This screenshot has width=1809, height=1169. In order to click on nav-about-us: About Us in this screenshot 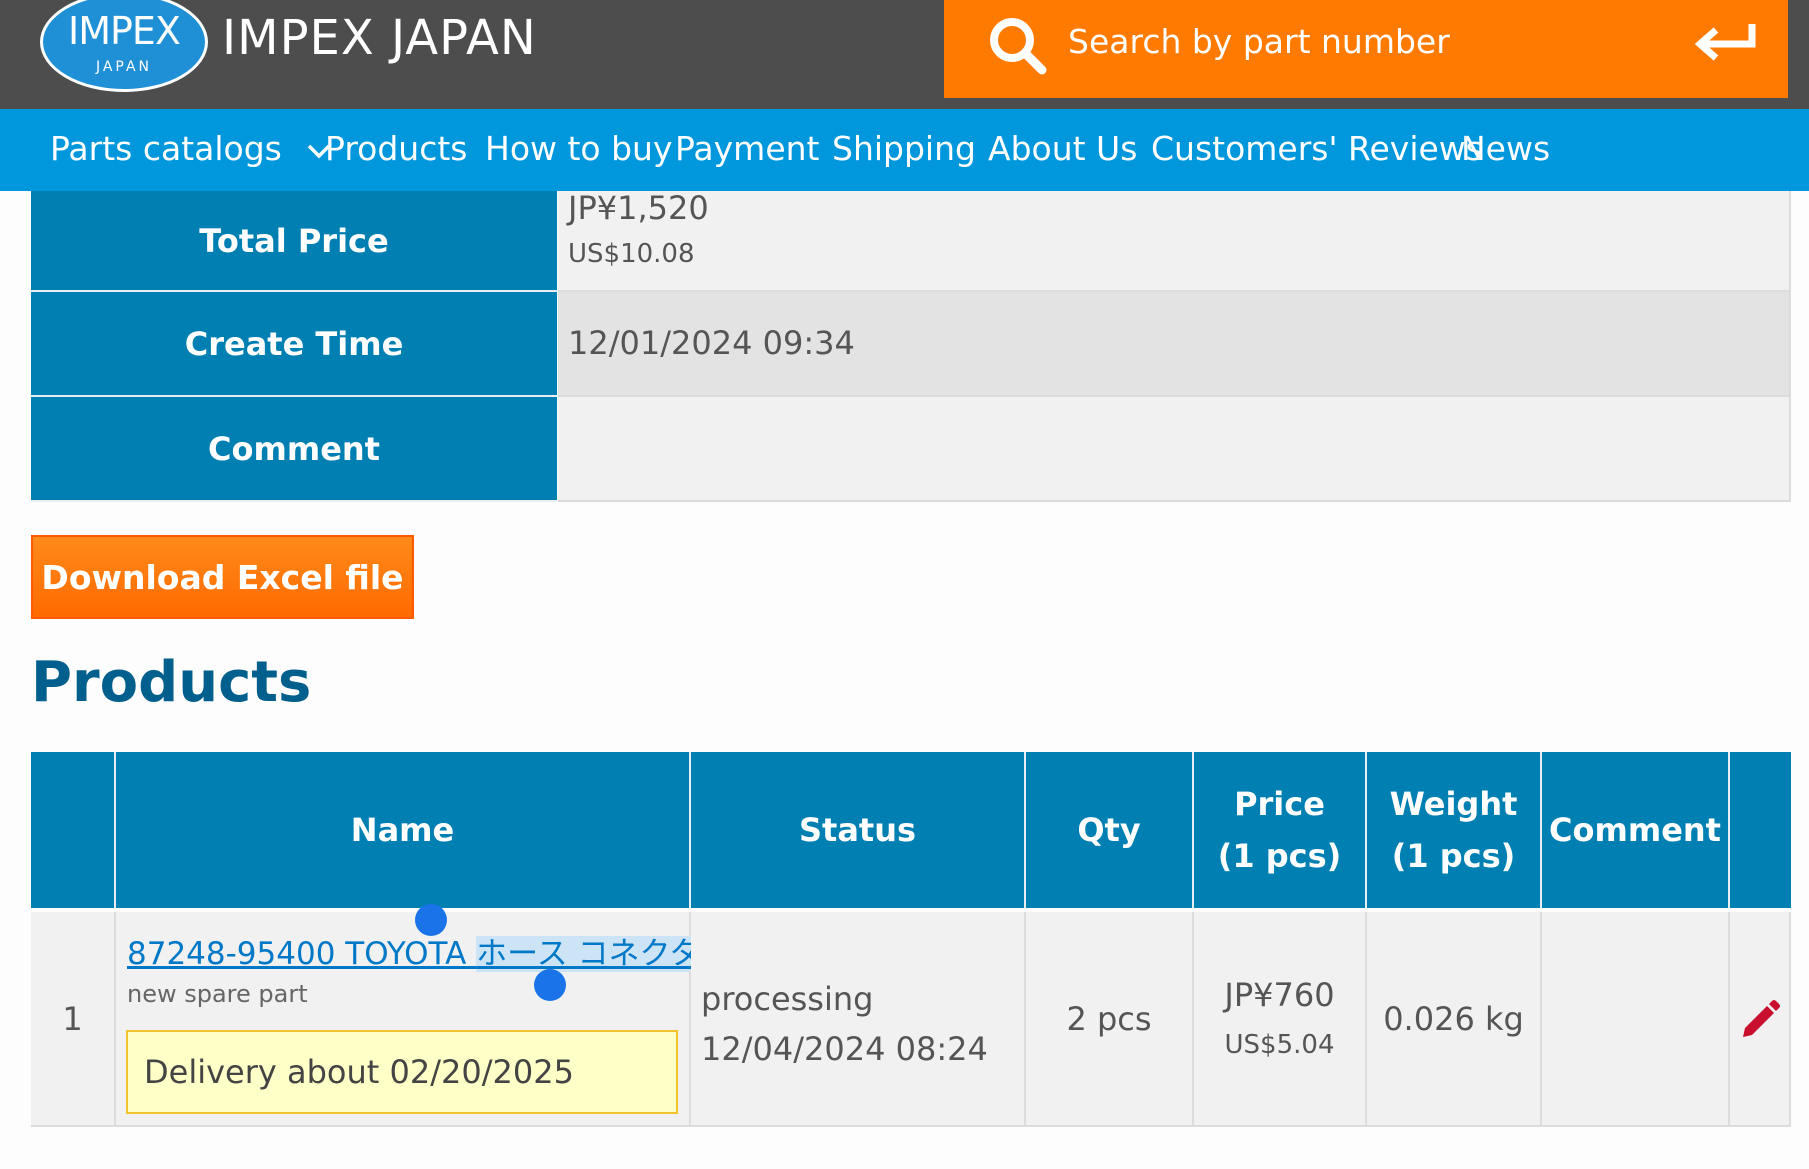, I will do `click(1062, 148)`.